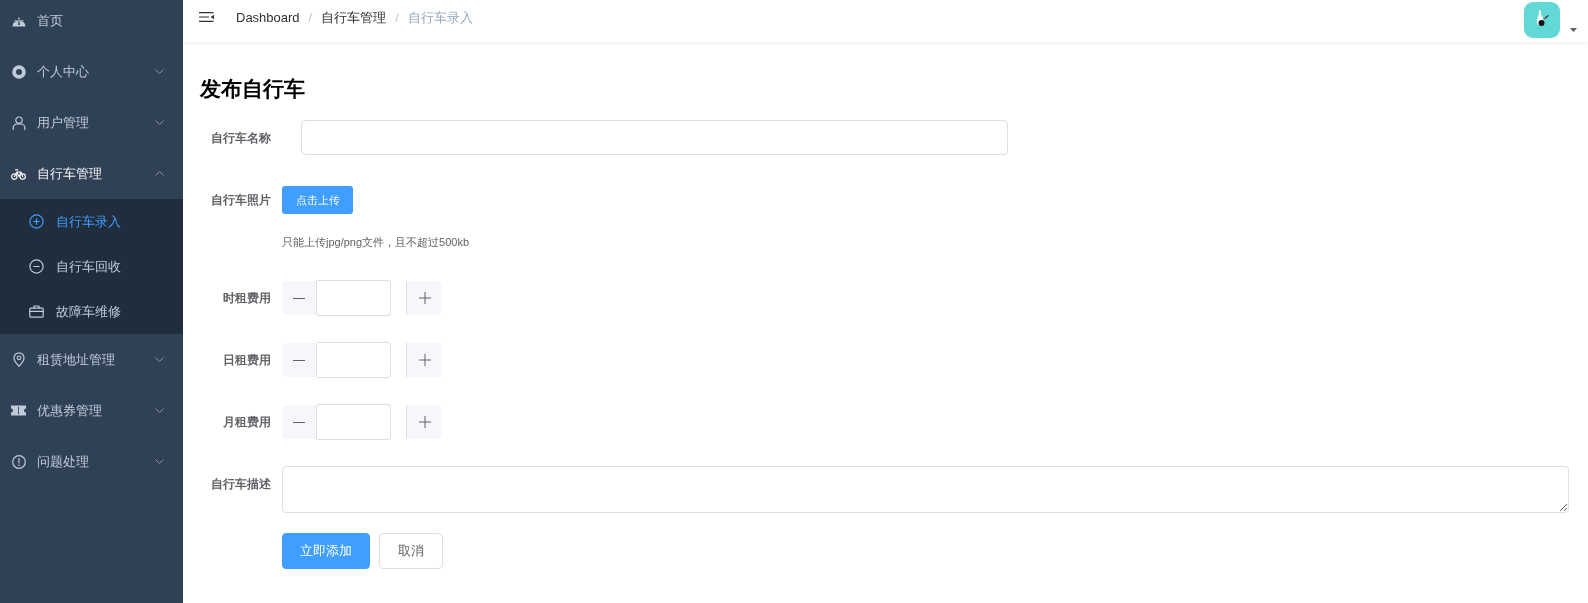 This screenshot has height=603, width=1588. What do you see at coordinates (91, 23) in the screenshot?
I see `sidebar-item: 首页` at bounding box center [91, 23].